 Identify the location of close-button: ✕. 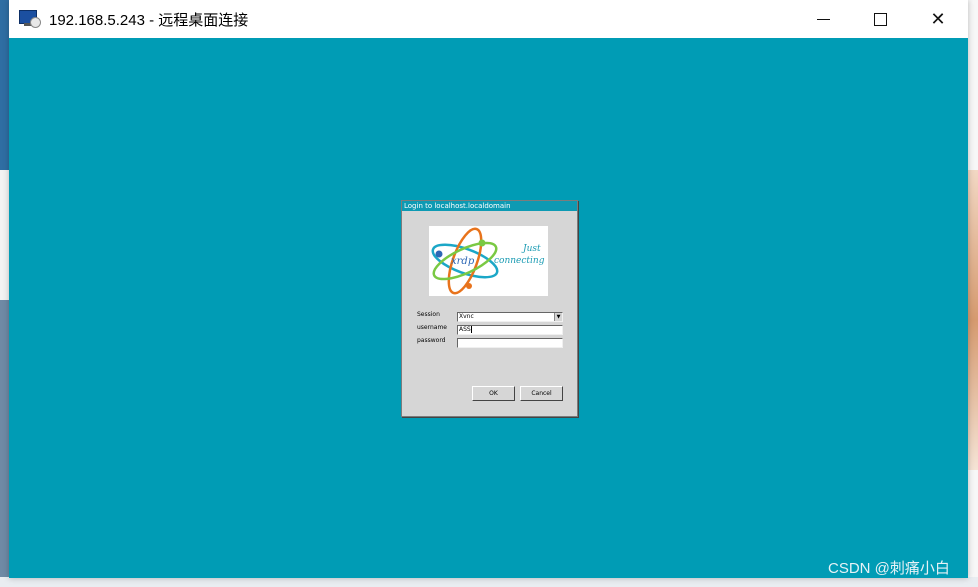
(938, 19).